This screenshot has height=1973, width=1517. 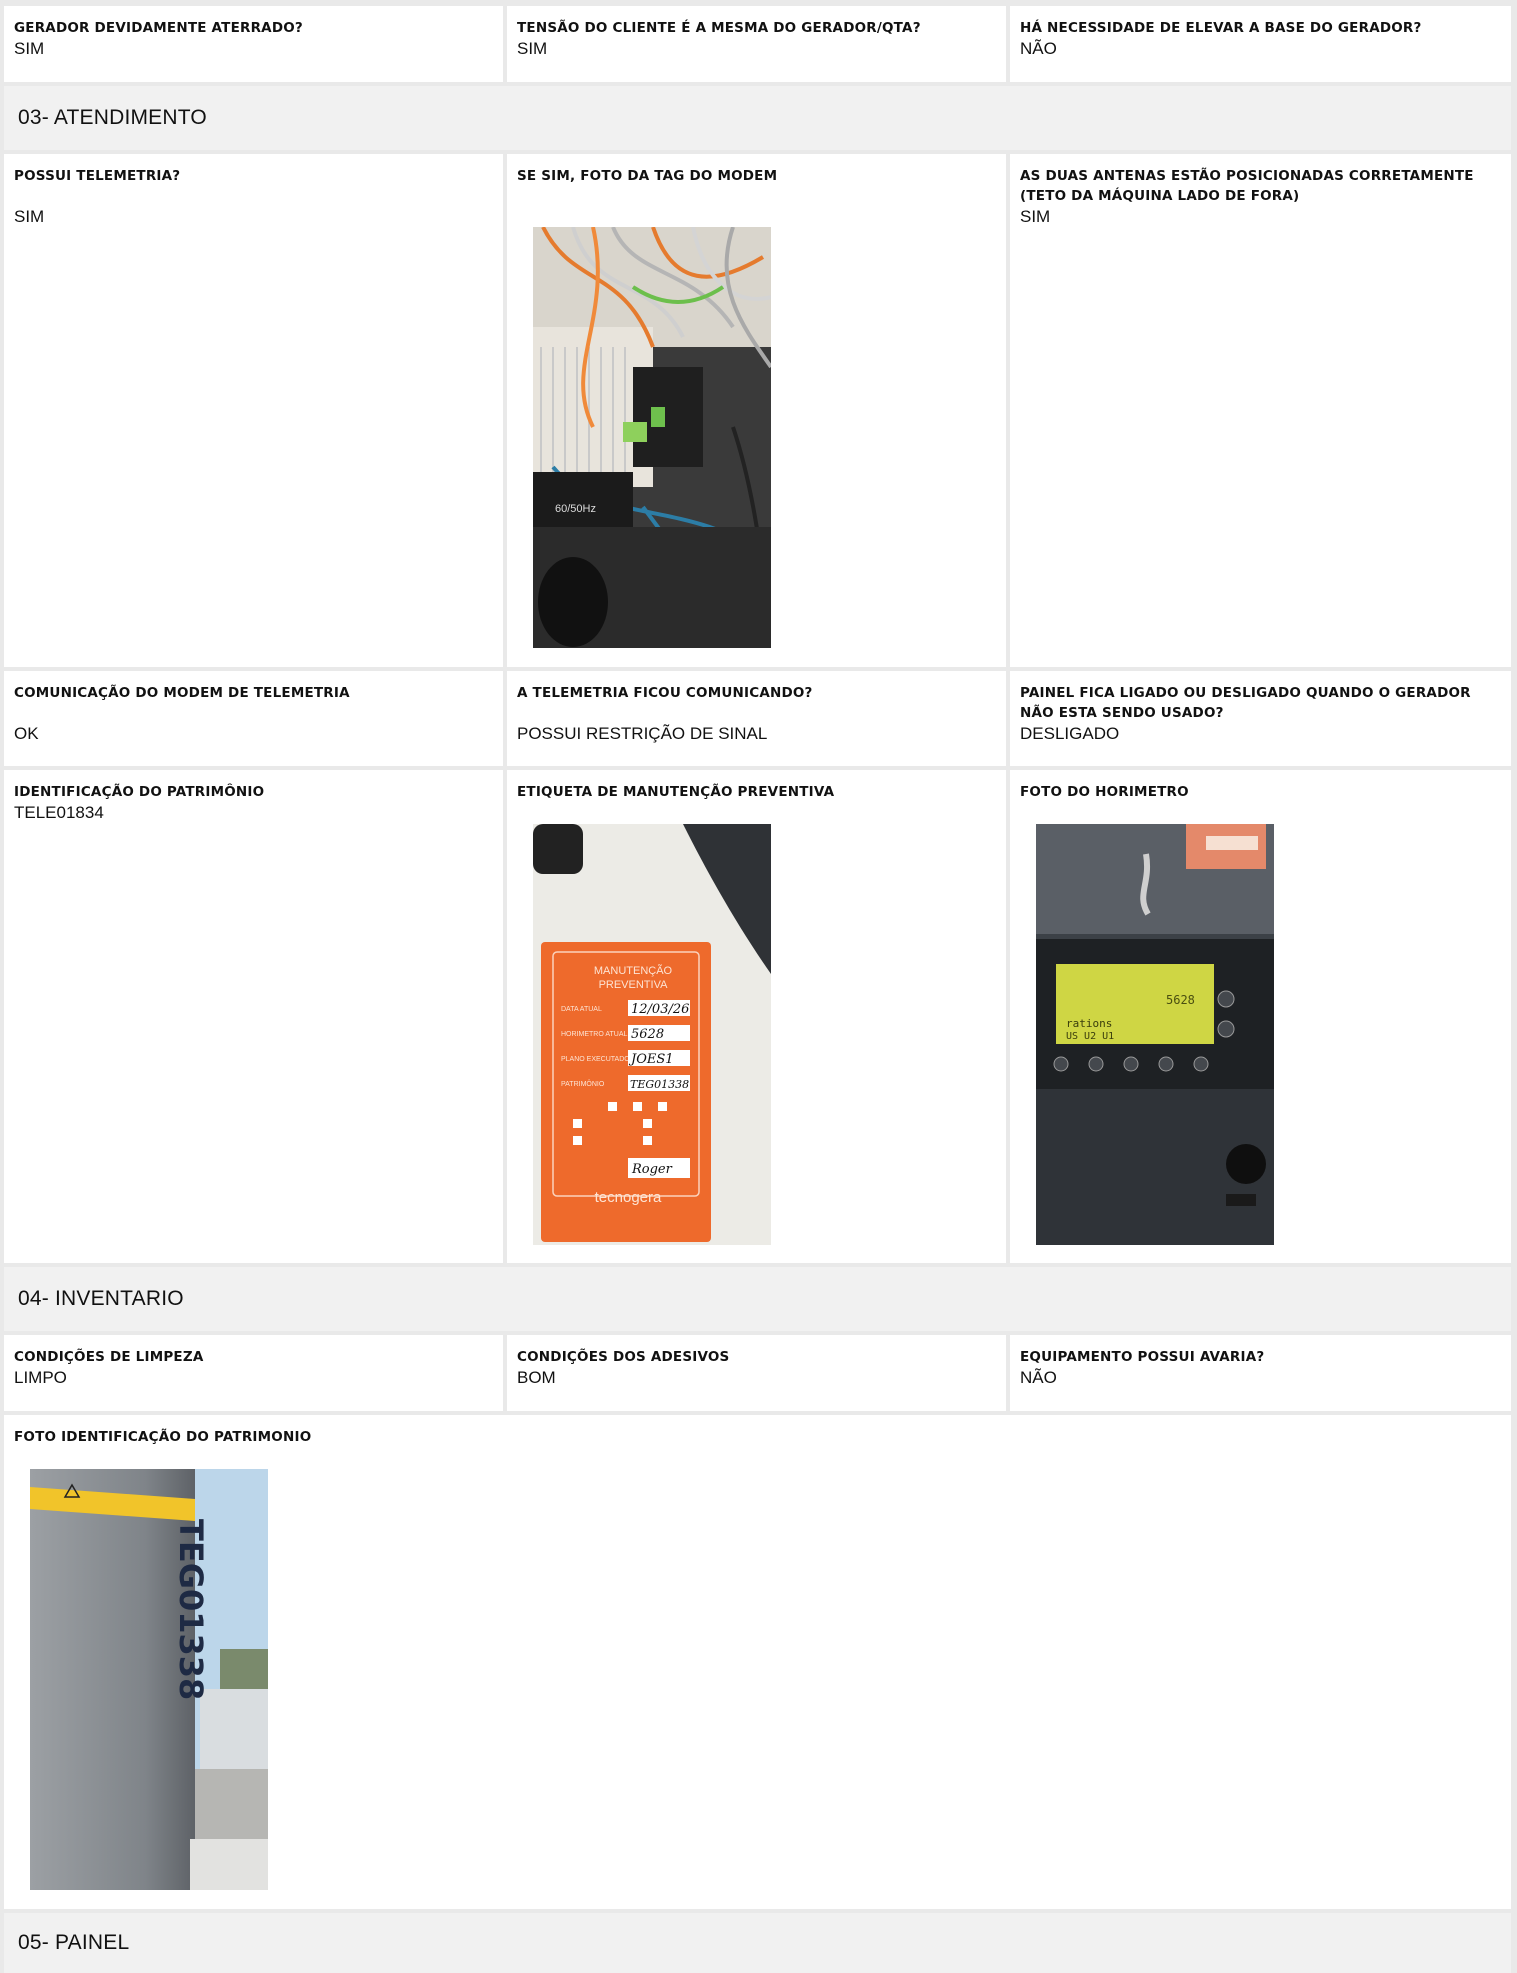 What do you see at coordinates (594, 1034) in the screenshot?
I see `label-field: HORIMETRO ATUAL` at bounding box center [594, 1034].